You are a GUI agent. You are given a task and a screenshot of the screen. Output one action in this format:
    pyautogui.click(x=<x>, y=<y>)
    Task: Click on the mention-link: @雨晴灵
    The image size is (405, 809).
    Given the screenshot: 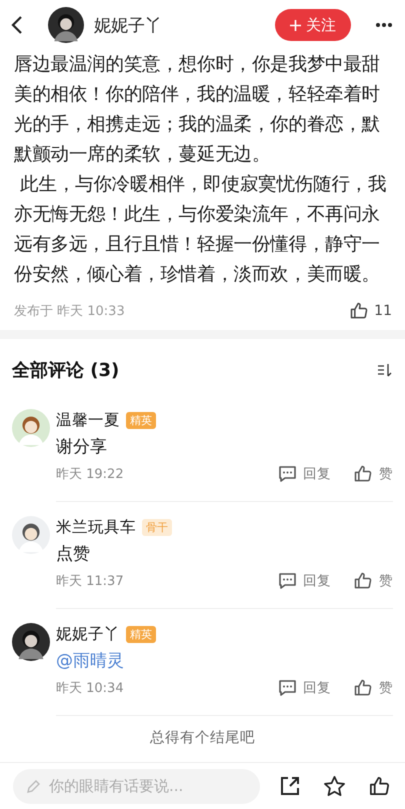 What is the action you would take?
    pyautogui.click(x=224, y=661)
    